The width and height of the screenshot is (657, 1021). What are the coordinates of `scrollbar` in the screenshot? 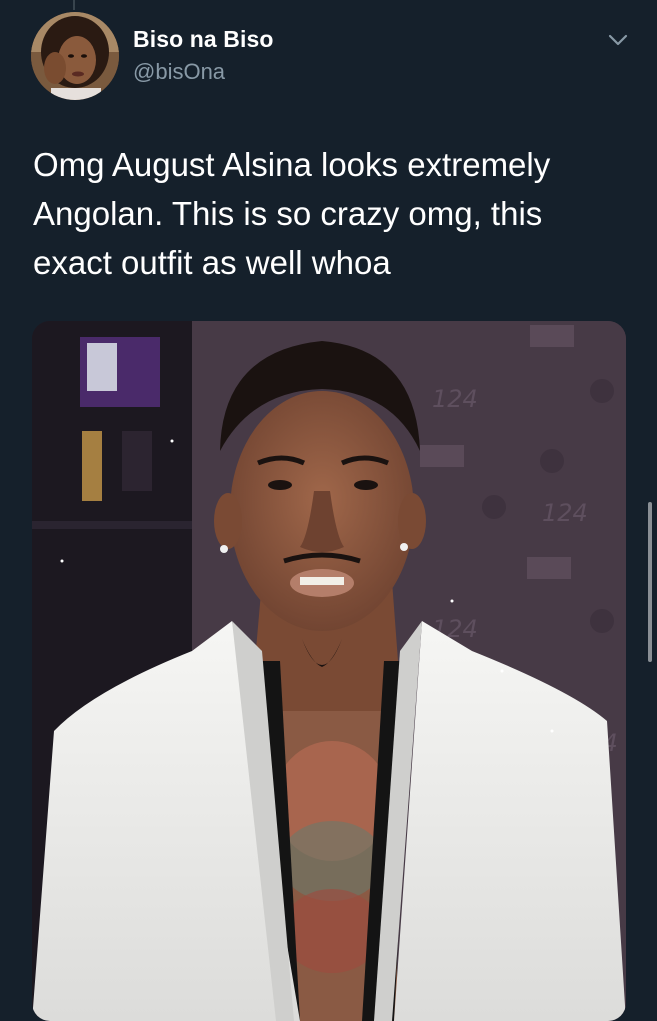 It's located at (650, 582).